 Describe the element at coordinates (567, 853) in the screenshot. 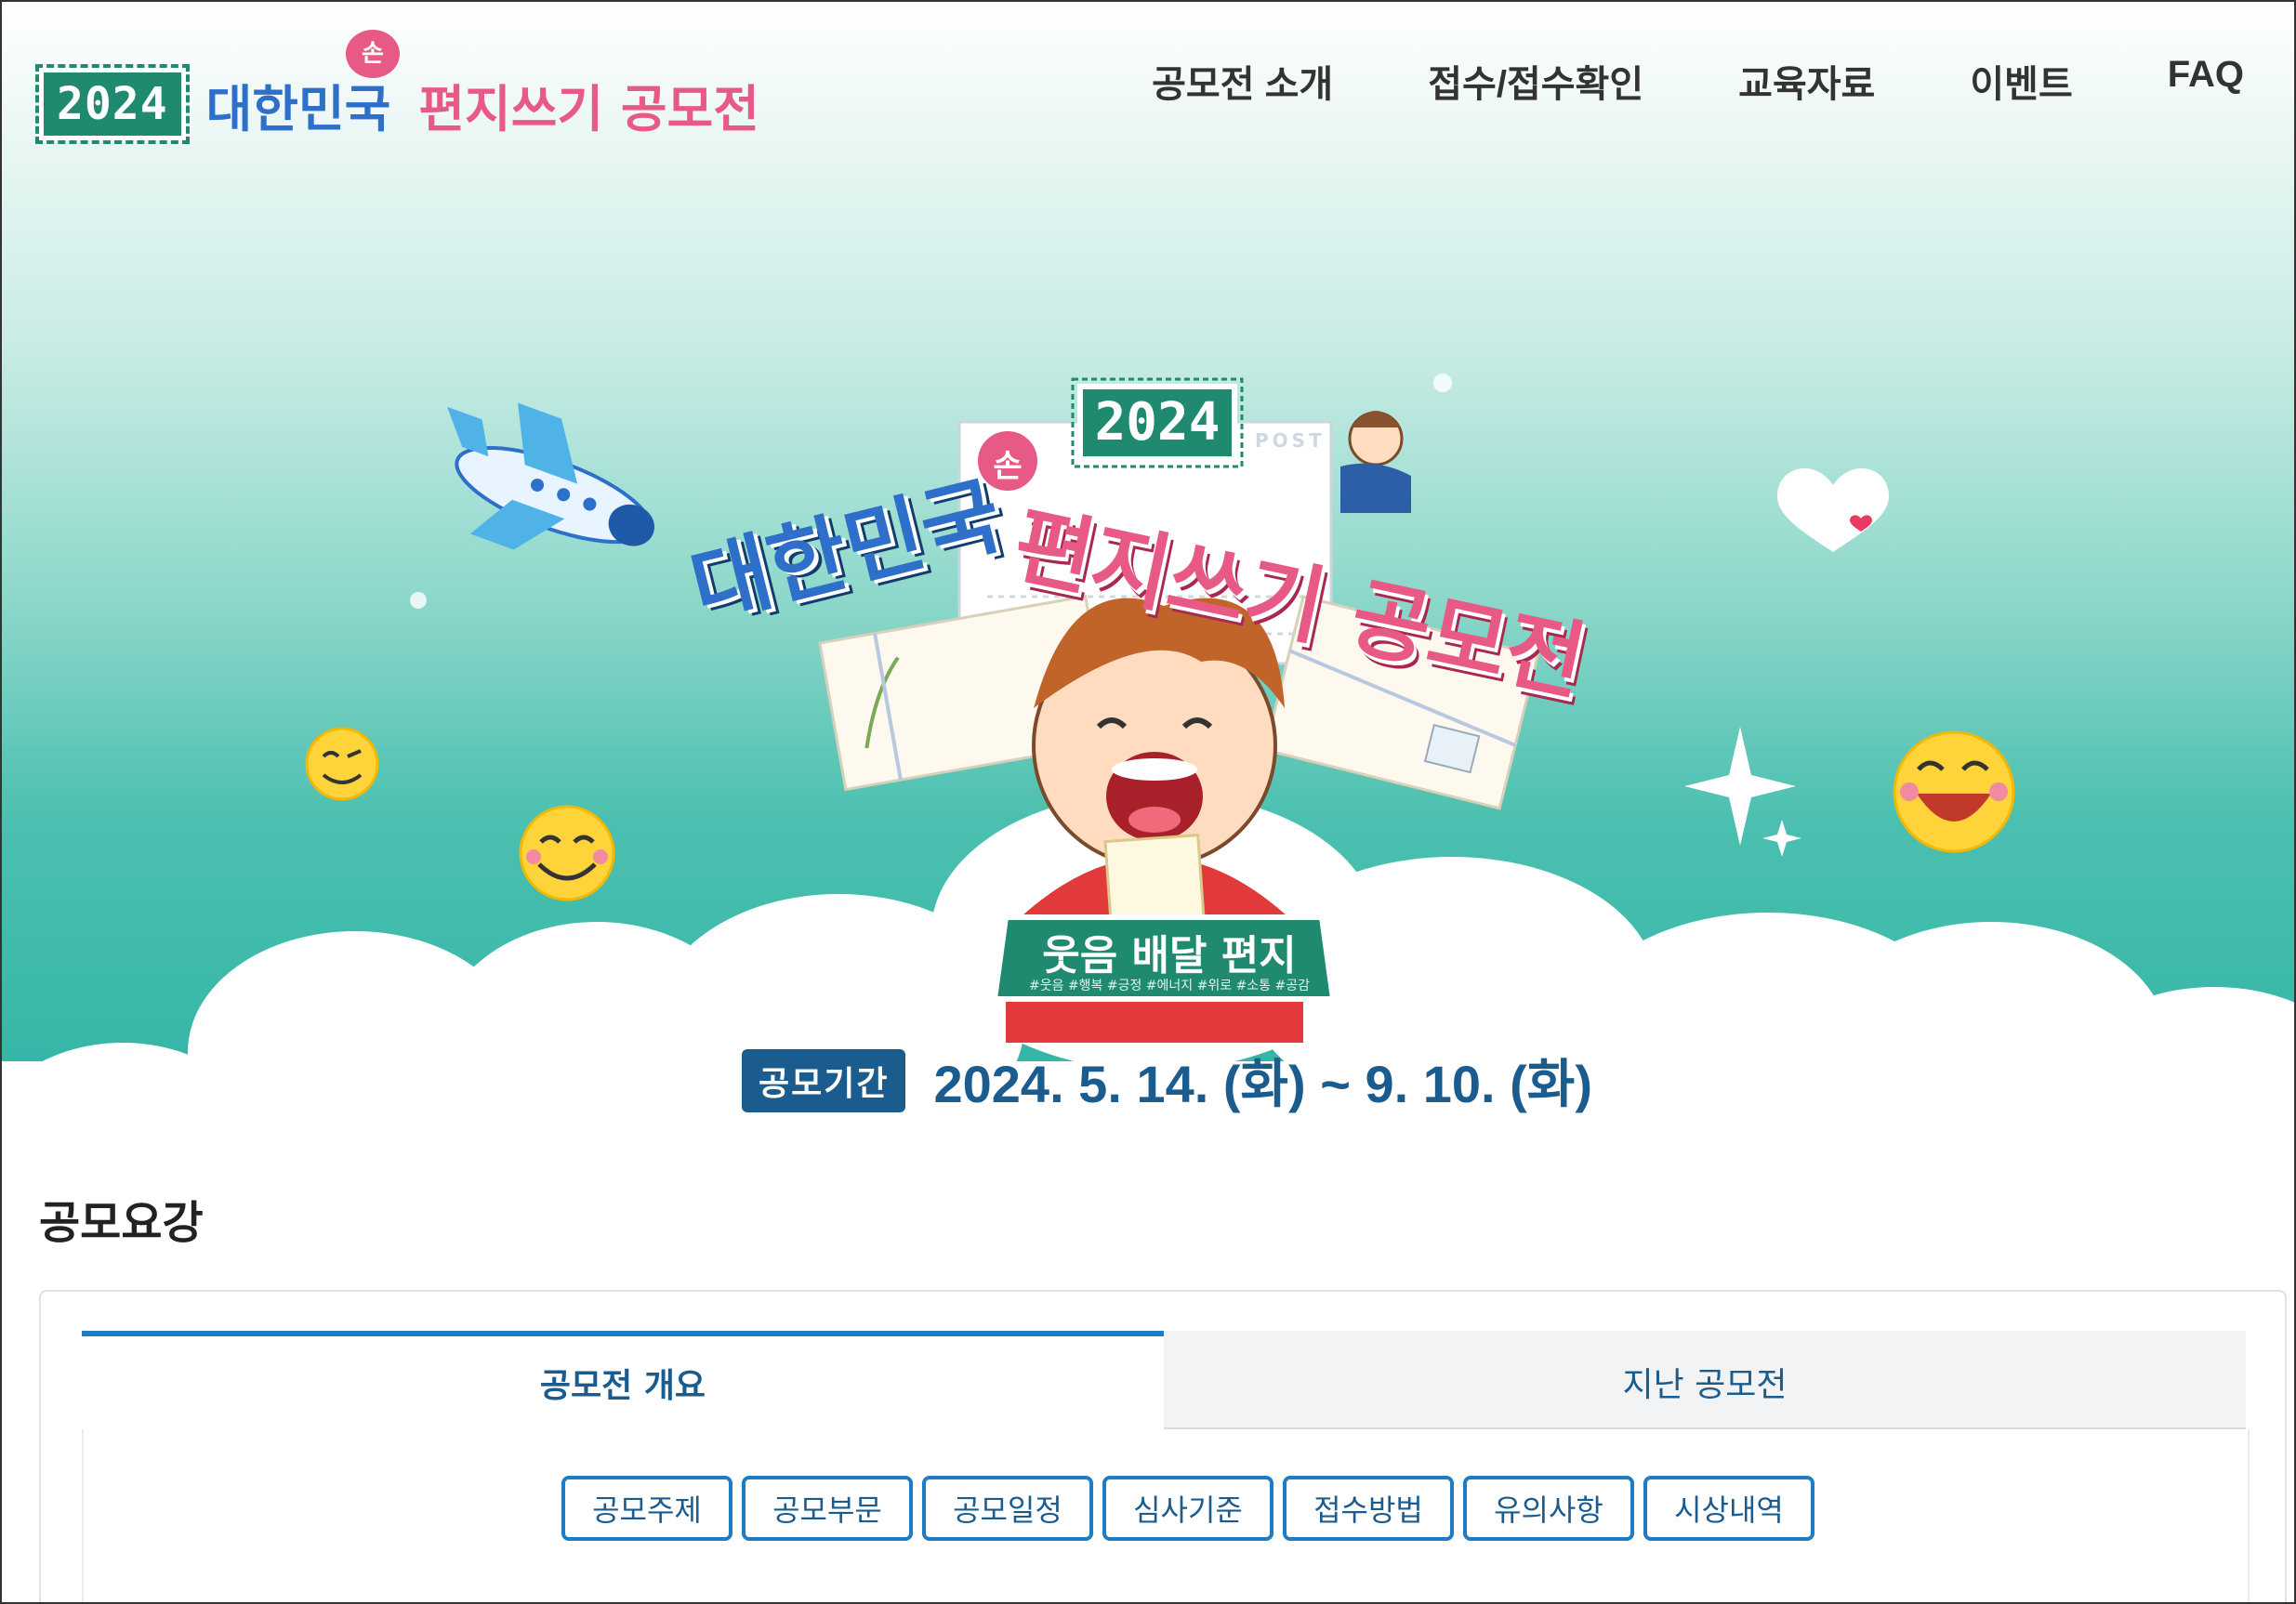

I see `smile-emoji-icon` at that location.